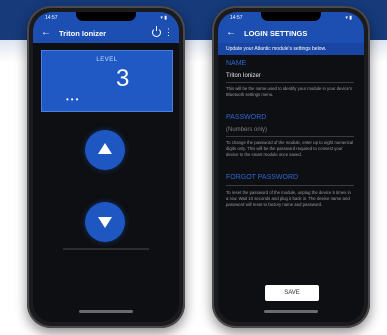 This screenshot has height=335, width=387. Describe the element at coordinates (276, 33) in the screenshot. I see `page-title: LOGIN SETTINGS` at that location.